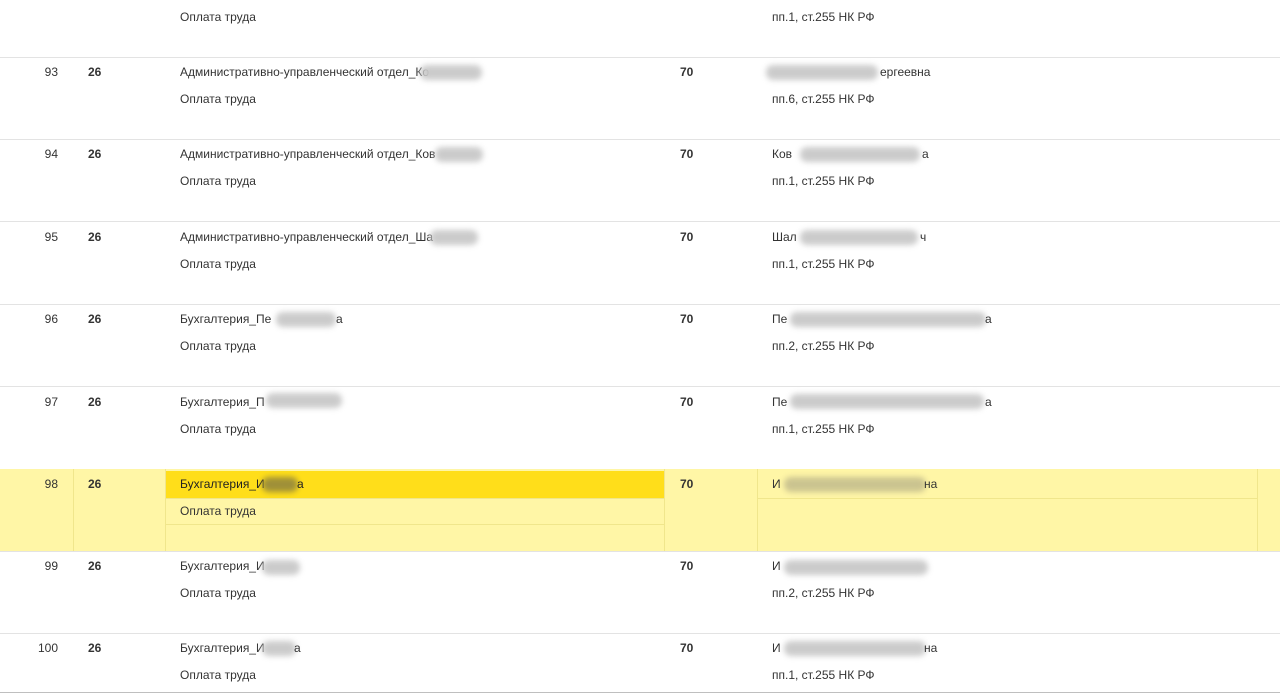  Describe the element at coordinates (222, 402) in the screenshot. I see `subconto-1-debit: Бухгалтерия_П` at that location.